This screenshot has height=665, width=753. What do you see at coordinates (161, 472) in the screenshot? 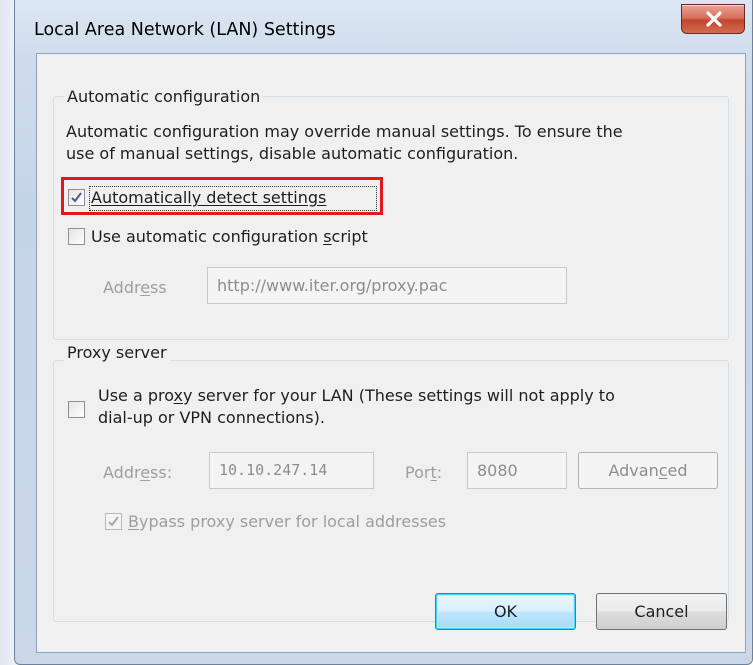
I see `proxy-address-label-part: ss:` at bounding box center [161, 472].